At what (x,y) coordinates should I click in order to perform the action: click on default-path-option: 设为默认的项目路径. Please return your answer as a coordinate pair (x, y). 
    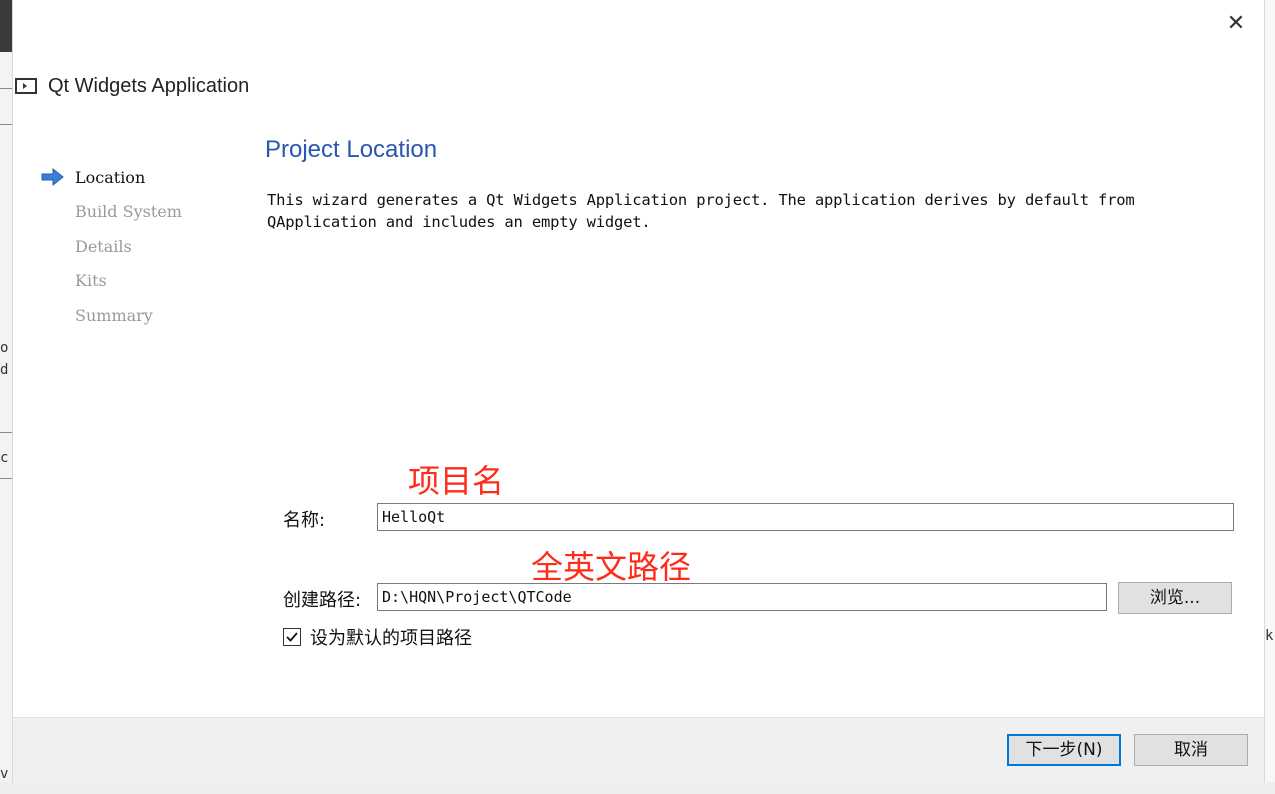
    Looking at the image, I should click on (377, 637).